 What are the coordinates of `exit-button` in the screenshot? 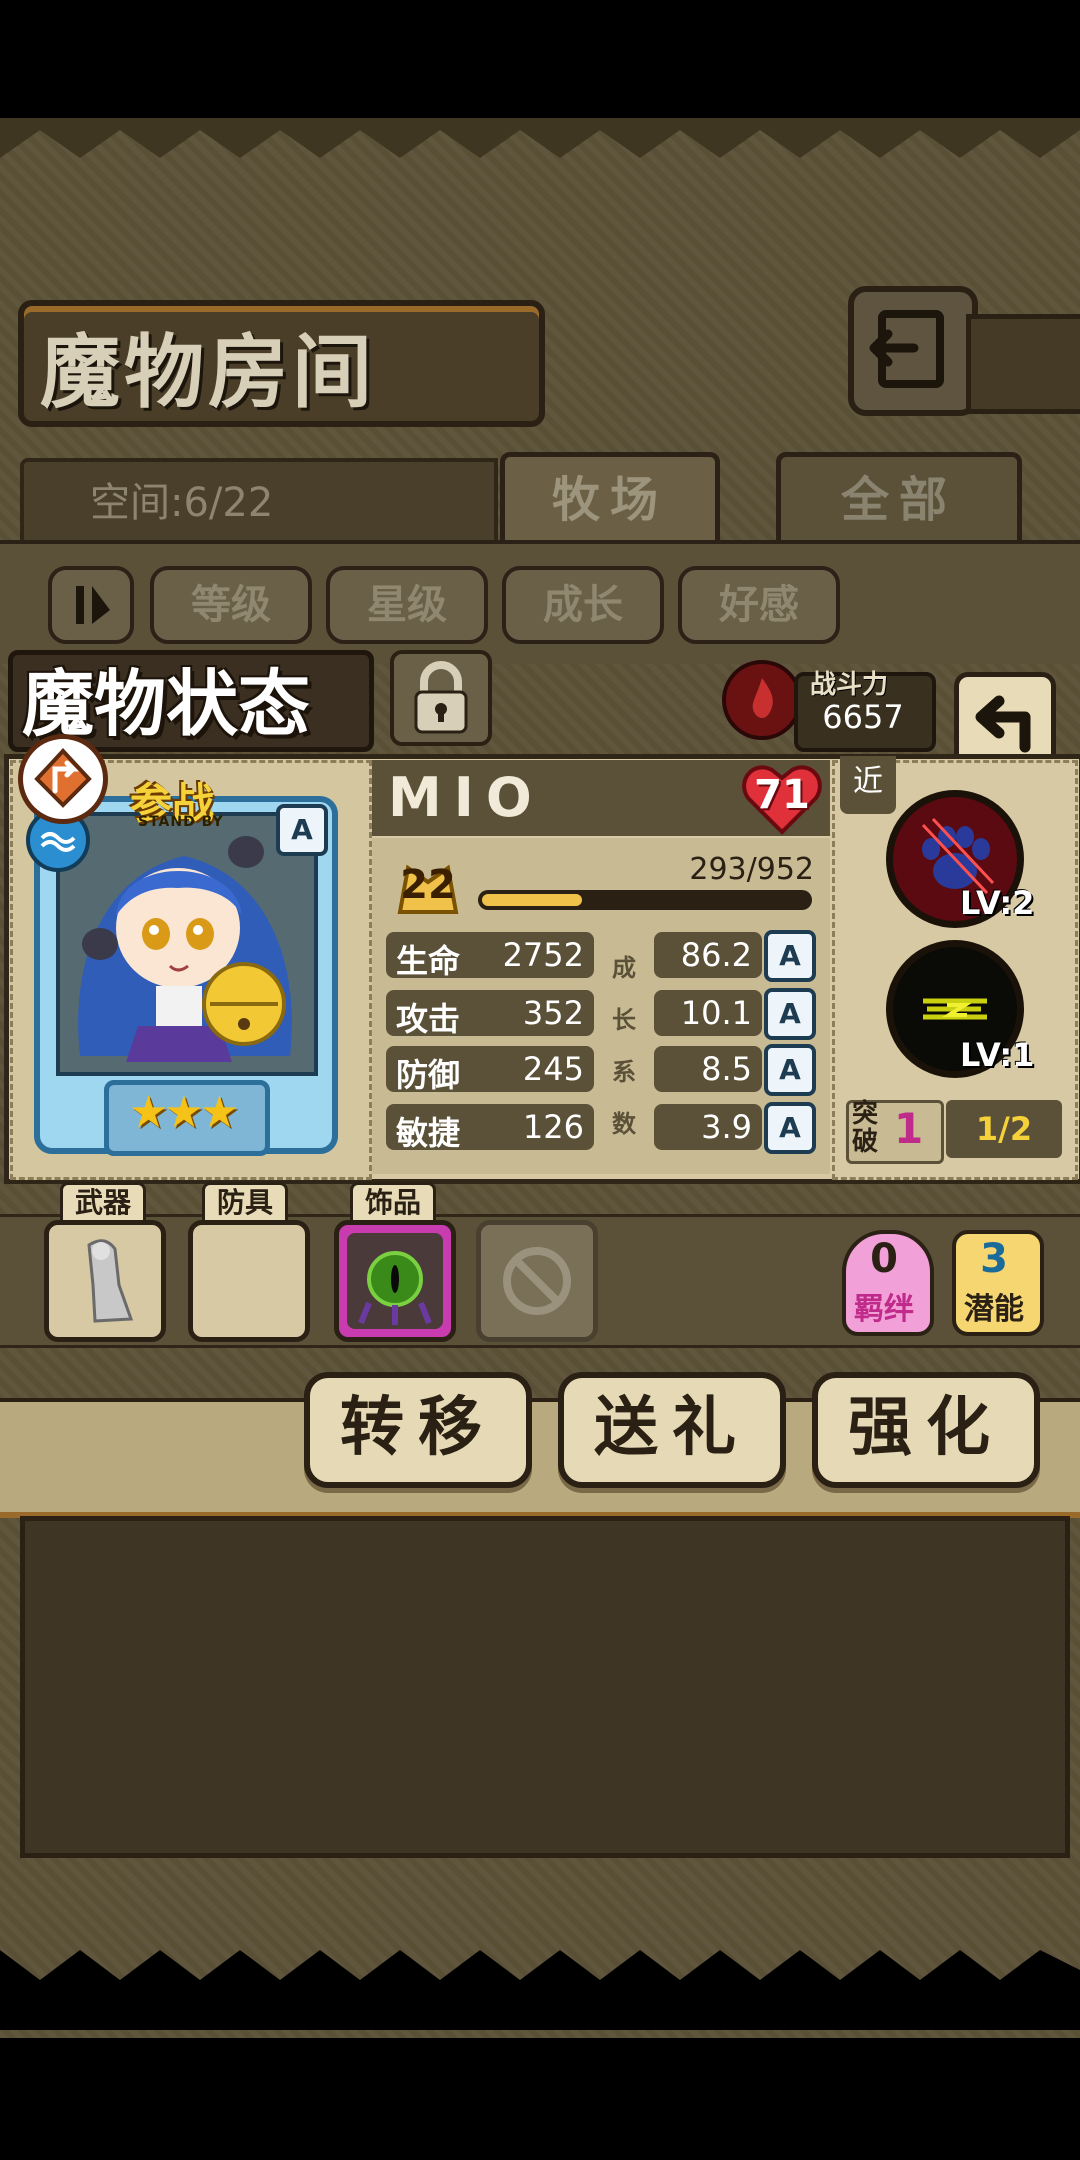 It's located at (913, 351).